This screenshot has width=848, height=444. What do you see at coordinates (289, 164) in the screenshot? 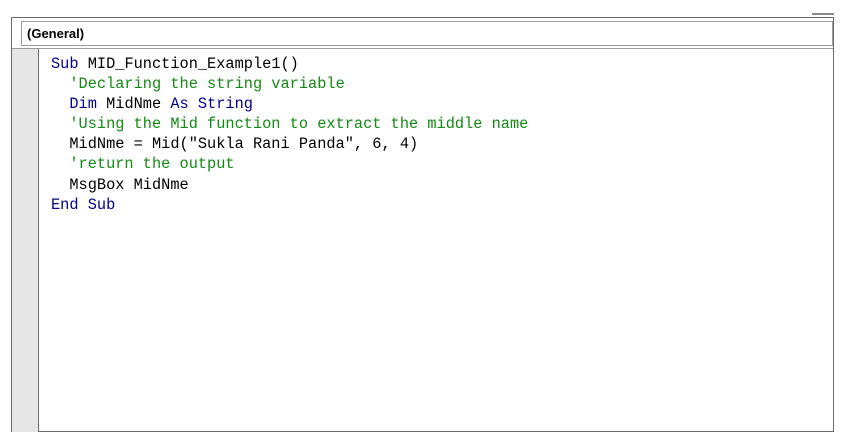
I see `code-line: 'return the output` at bounding box center [289, 164].